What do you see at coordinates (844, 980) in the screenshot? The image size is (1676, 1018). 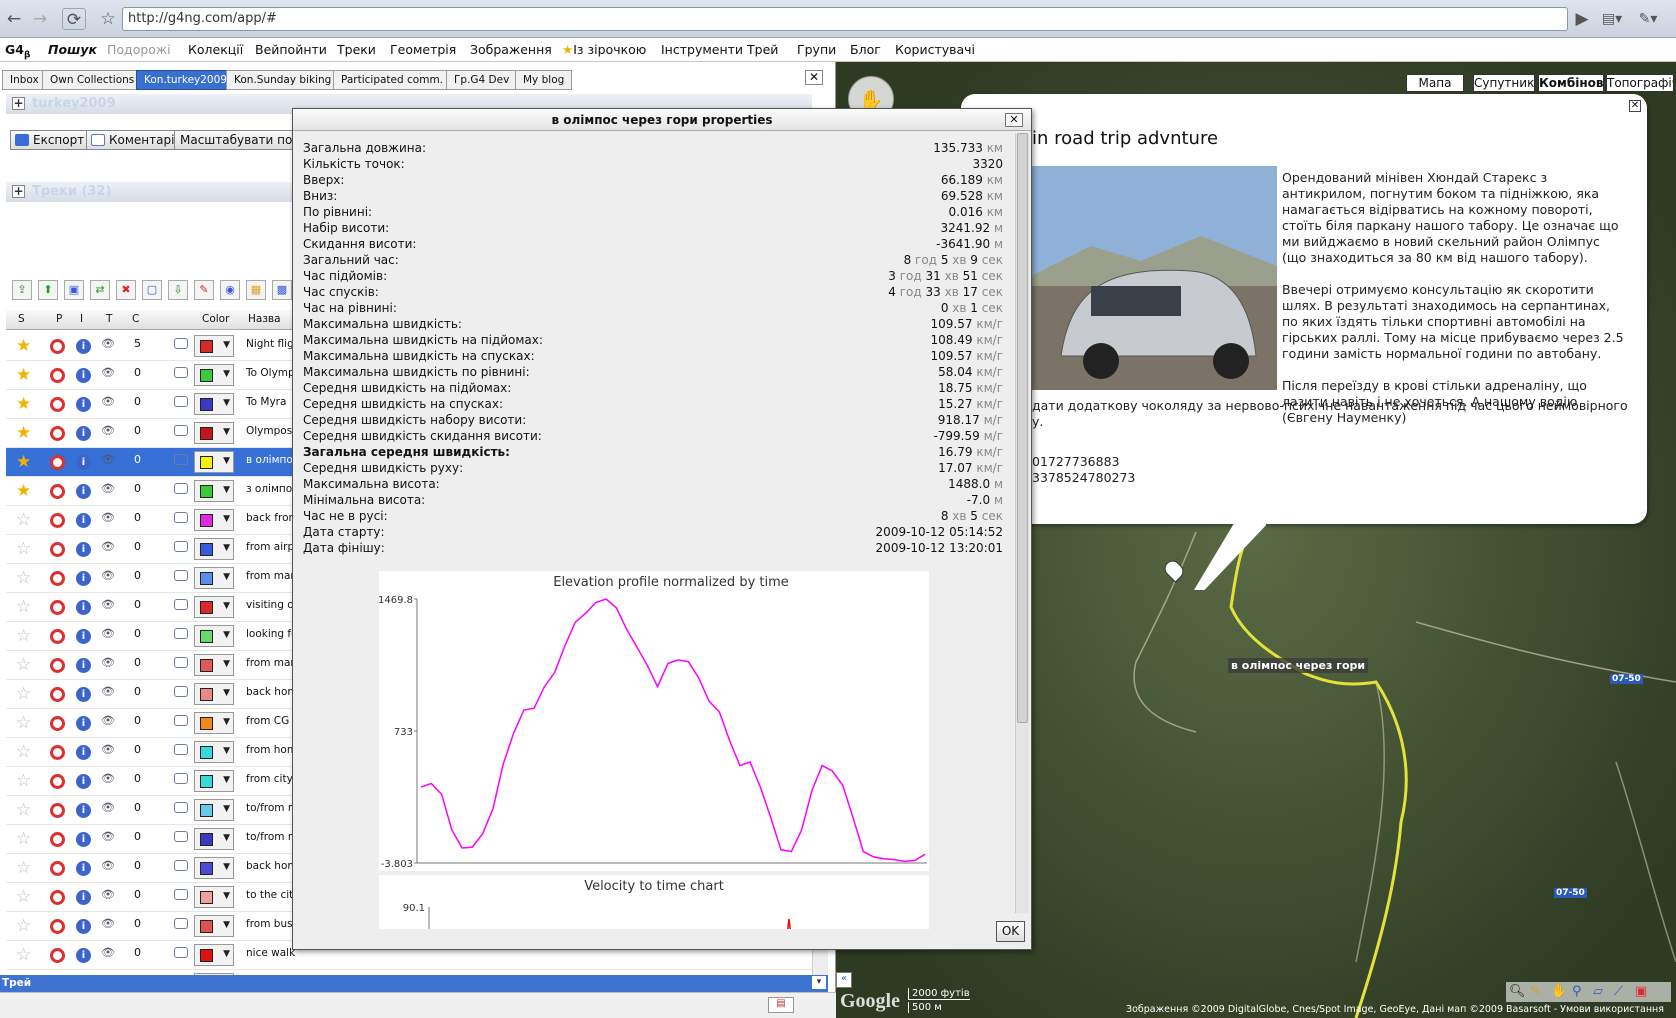 I see `collapse-icon: «` at bounding box center [844, 980].